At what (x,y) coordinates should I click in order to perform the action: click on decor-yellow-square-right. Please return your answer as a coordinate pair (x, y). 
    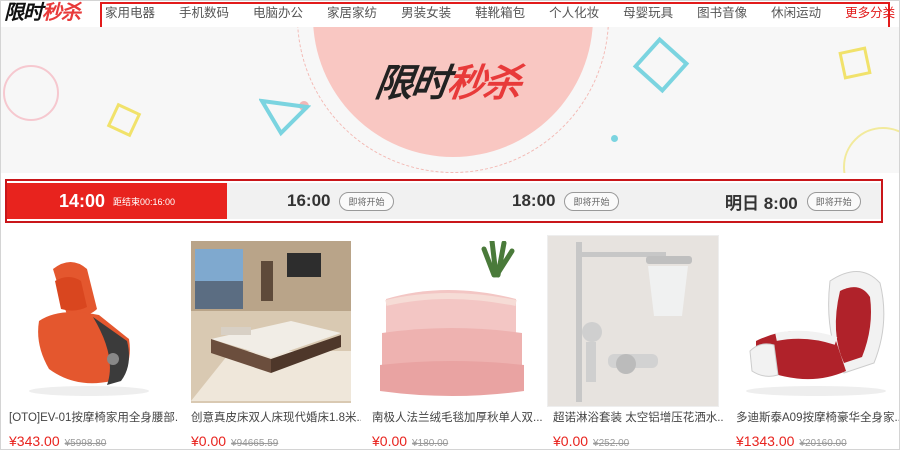
    Looking at the image, I should click on (855, 63).